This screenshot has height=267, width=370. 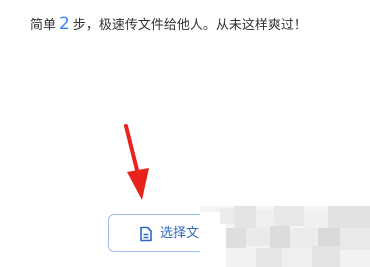 I want to click on select-file-label: 选择文, so click(x=180, y=233).